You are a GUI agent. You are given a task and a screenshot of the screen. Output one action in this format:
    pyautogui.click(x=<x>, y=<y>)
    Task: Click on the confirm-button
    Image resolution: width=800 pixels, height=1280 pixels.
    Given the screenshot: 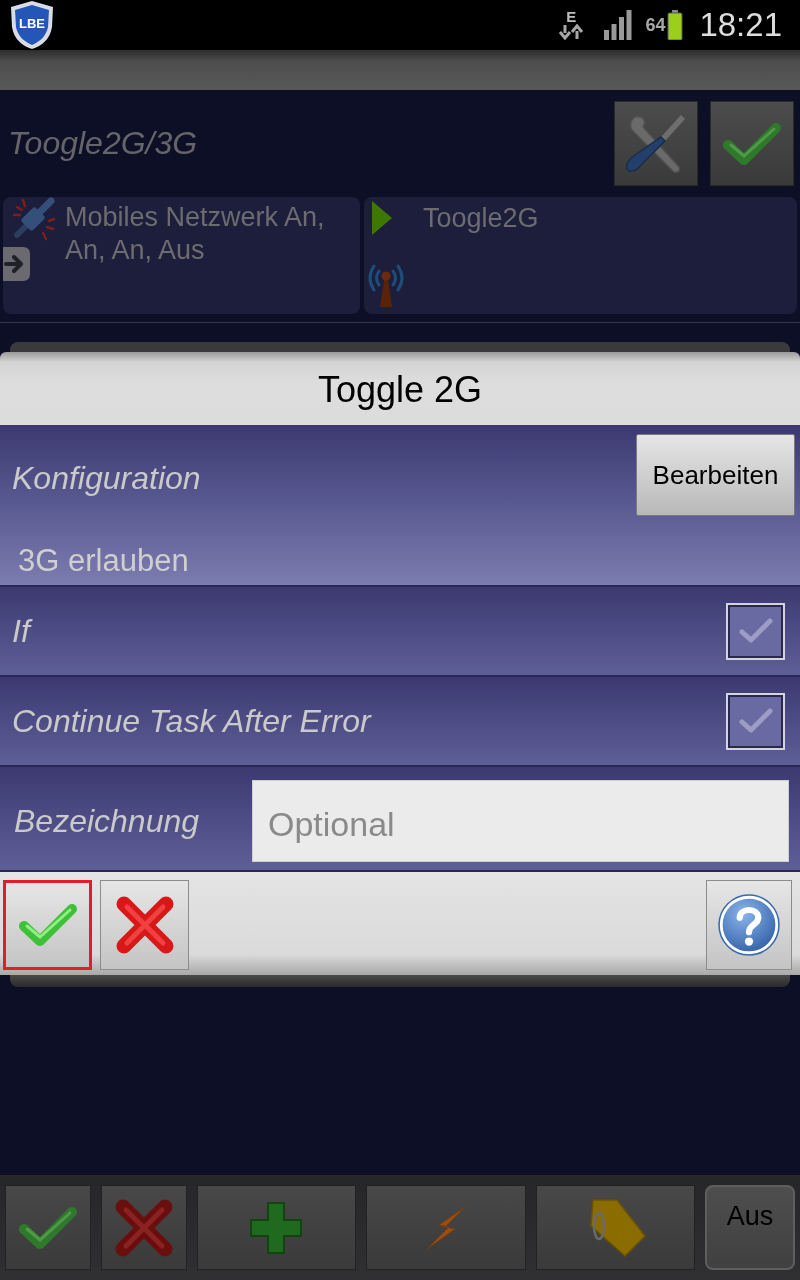 What is the action you would take?
    pyautogui.click(x=752, y=143)
    